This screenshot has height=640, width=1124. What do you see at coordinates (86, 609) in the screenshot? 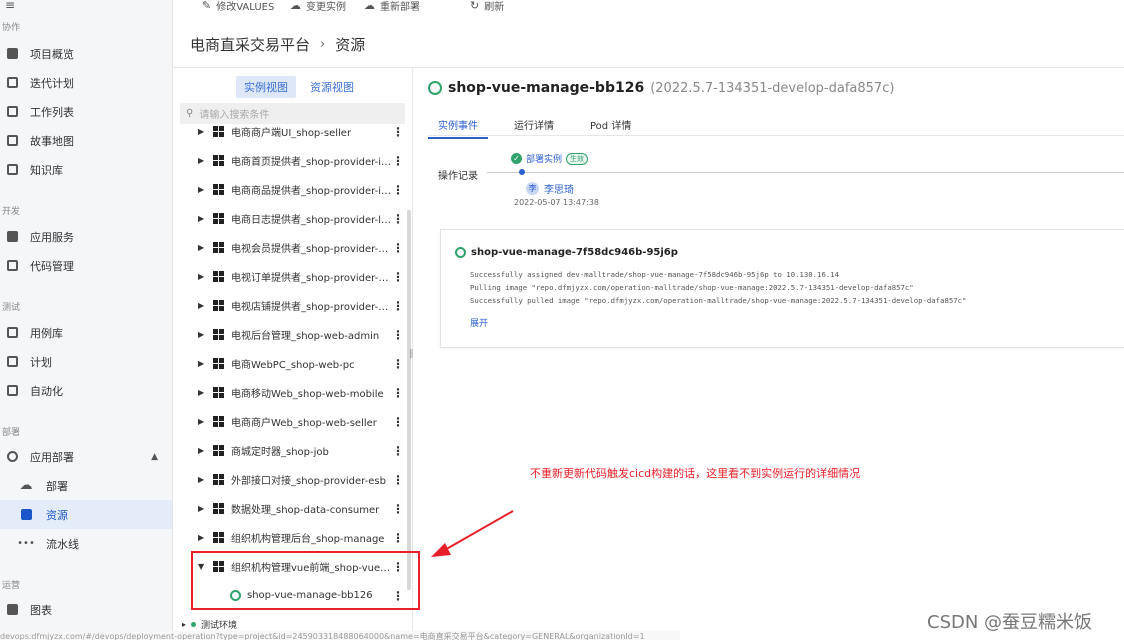
I see `sidebar-item-chart: 图表` at bounding box center [86, 609].